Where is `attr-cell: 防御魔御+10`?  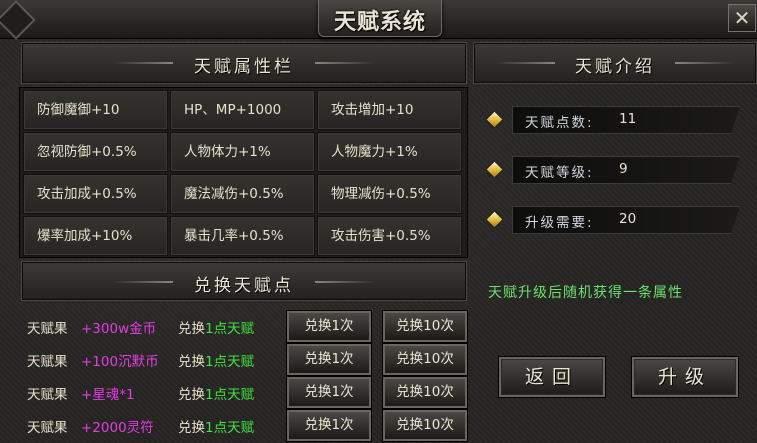 attr-cell: 防御魔御+10 is located at coordinates (95, 110).